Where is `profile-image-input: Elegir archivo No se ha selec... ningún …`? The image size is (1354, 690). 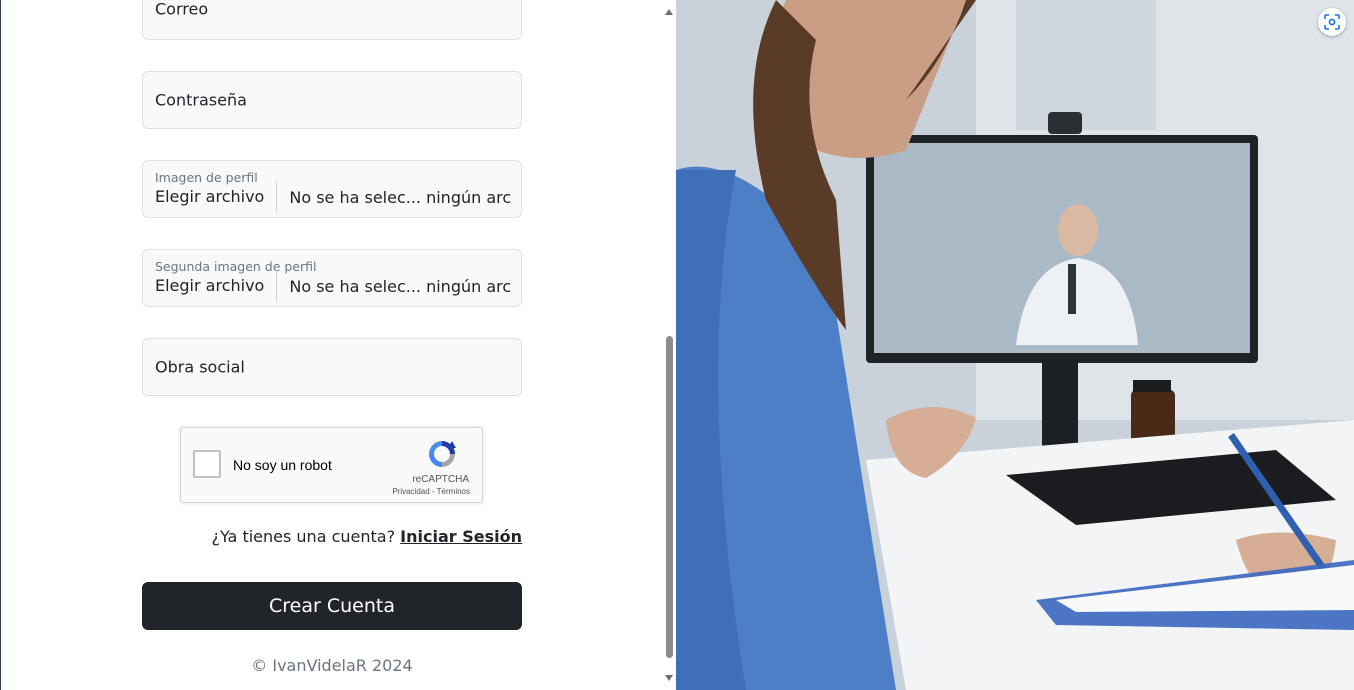 profile-image-input: Elegir archivo No se ha selec... ningún … is located at coordinates (333, 197).